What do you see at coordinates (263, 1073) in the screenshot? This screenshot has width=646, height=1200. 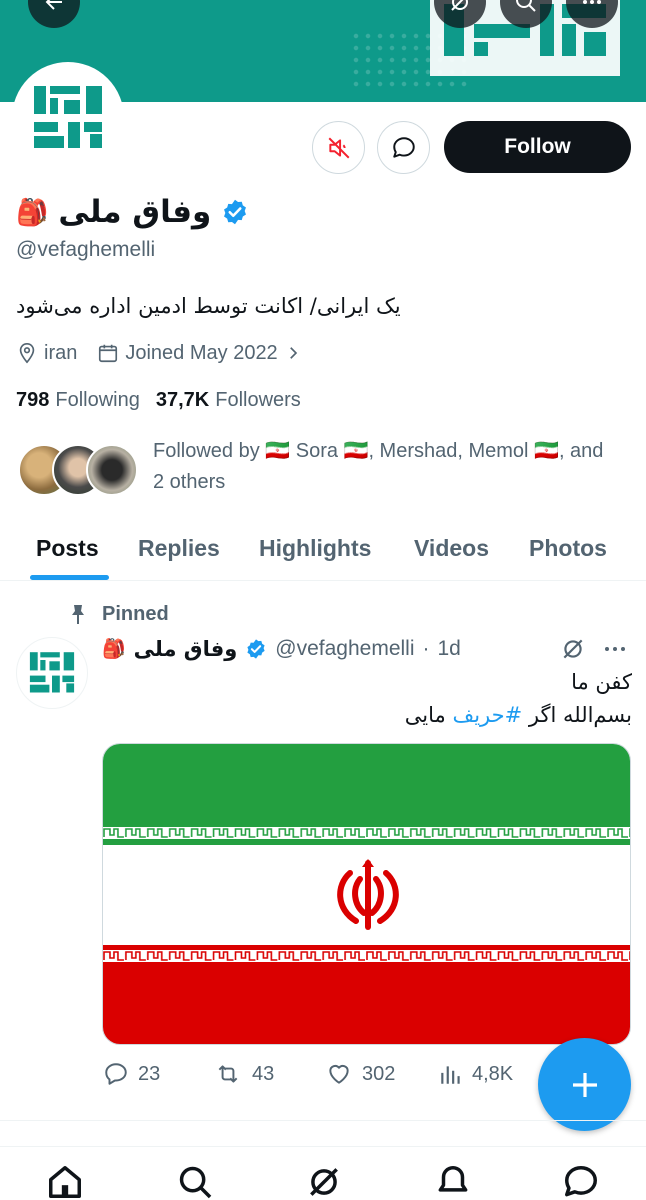 I see `repost-count: 43` at bounding box center [263, 1073].